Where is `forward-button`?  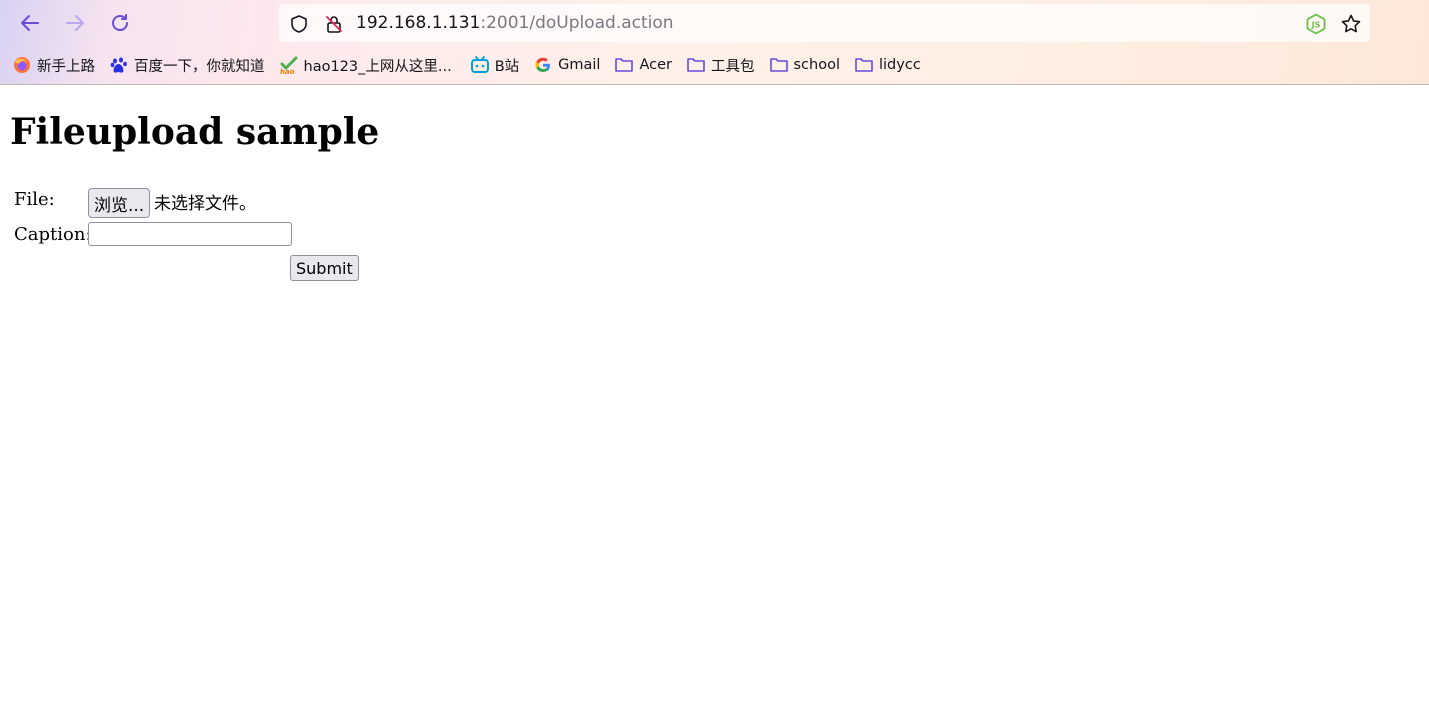 forward-button is located at coordinates (75, 23).